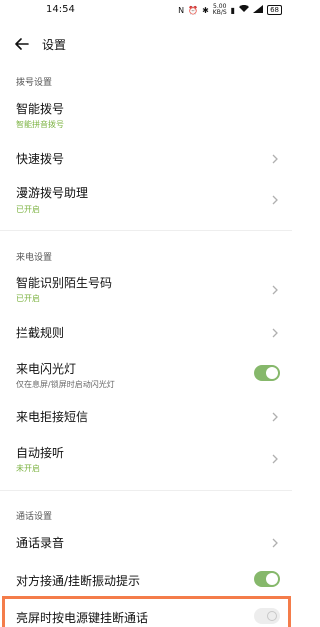 Image resolution: width=320 pixels, height=627 pixels. Describe the element at coordinates (64, 283) in the screenshot. I see `unknown-number-title: 智能识别陌生号码` at that location.